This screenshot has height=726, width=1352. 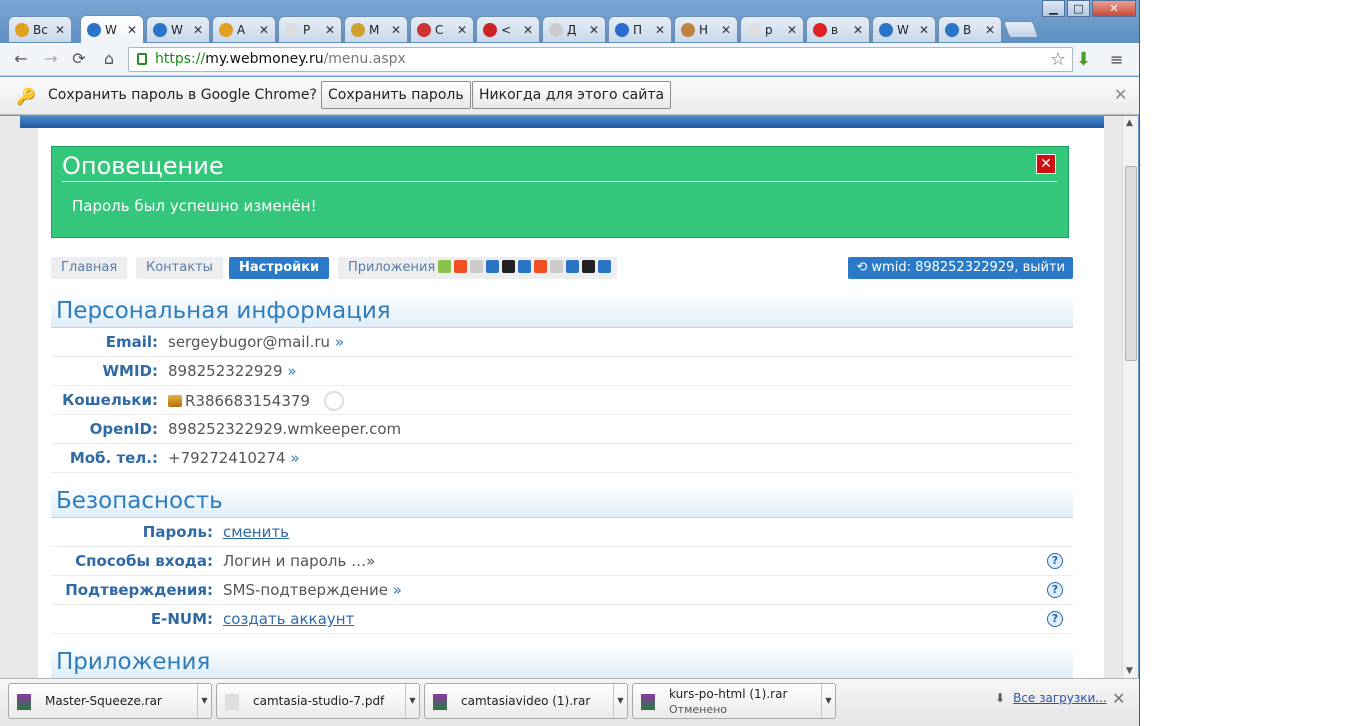 What do you see at coordinates (838, 29) in the screenshot?
I see `tab-13: в ✕` at bounding box center [838, 29].